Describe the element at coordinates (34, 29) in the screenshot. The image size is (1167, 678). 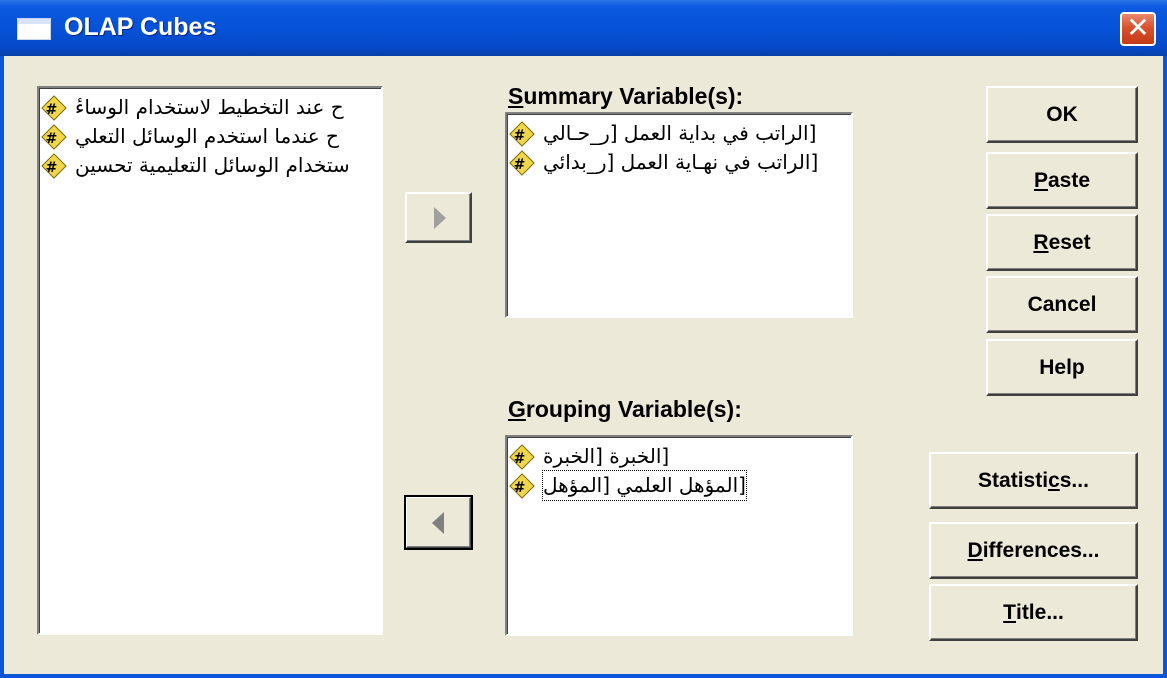
I see `window-icon` at that location.